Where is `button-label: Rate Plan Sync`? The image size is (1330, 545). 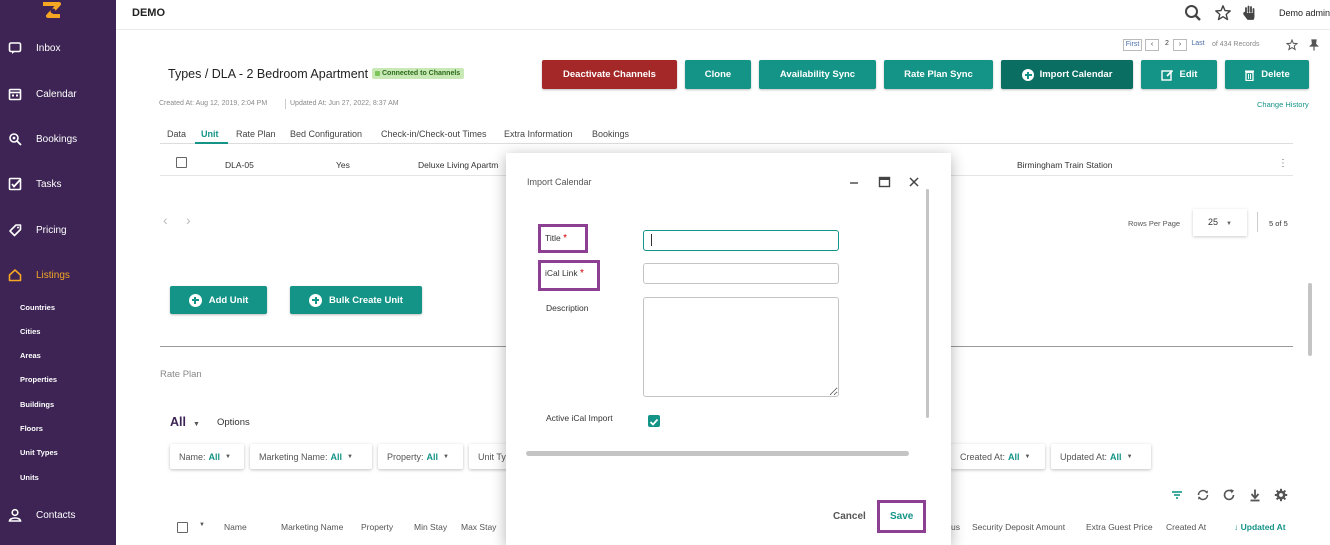
button-label: Rate Plan Sync is located at coordinates (938, 74).